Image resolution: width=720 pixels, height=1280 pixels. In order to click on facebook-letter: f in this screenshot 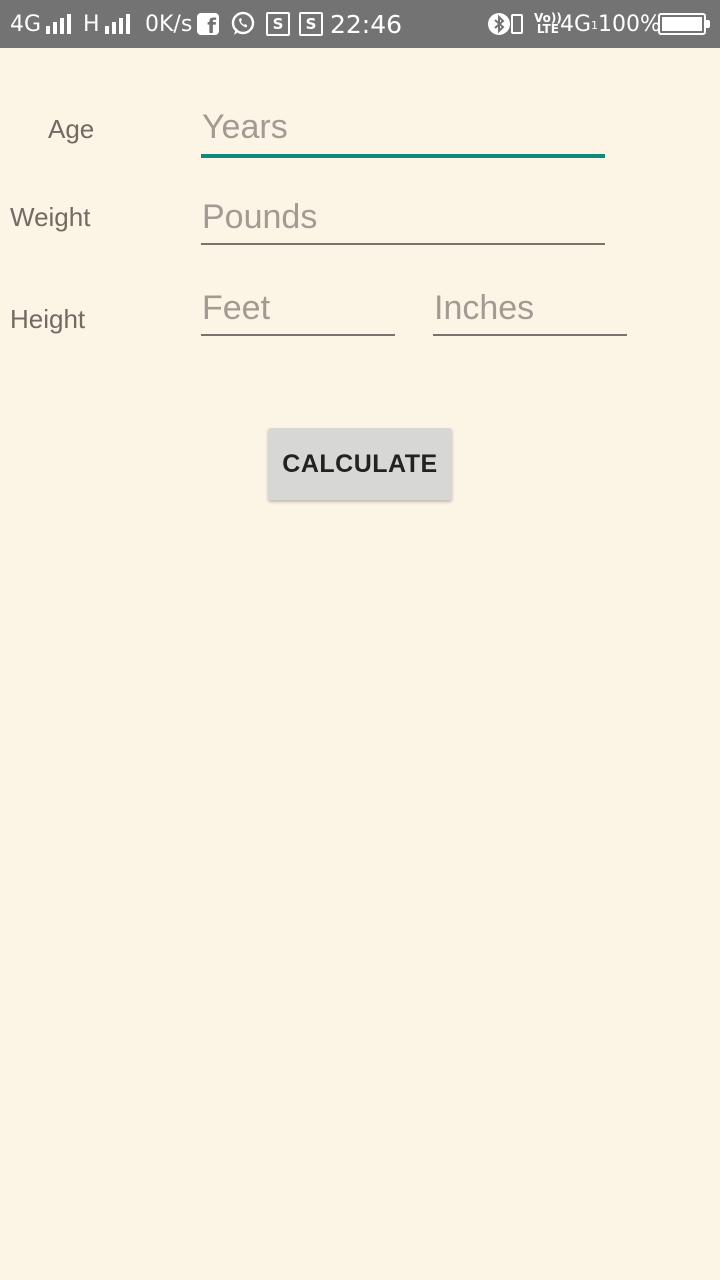, I will do `click(208, 24)`.